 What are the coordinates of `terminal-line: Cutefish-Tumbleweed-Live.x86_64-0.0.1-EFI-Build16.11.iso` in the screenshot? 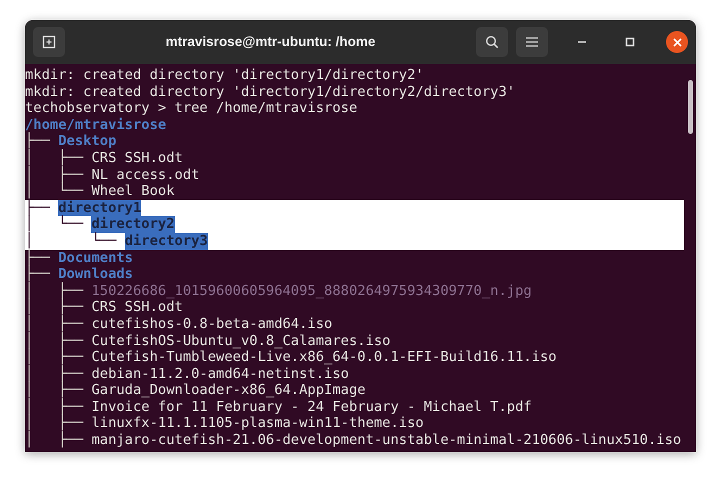 It's located at (324, 357).